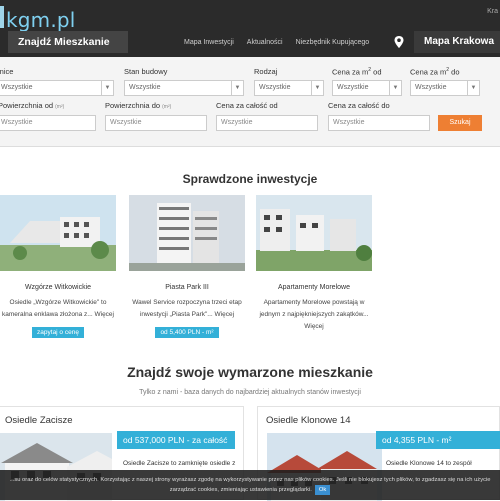  What do you see at coordinates (460, 123) in the screenshot?
I see `search-button: Szukaj` at bounding box center [460, 123].